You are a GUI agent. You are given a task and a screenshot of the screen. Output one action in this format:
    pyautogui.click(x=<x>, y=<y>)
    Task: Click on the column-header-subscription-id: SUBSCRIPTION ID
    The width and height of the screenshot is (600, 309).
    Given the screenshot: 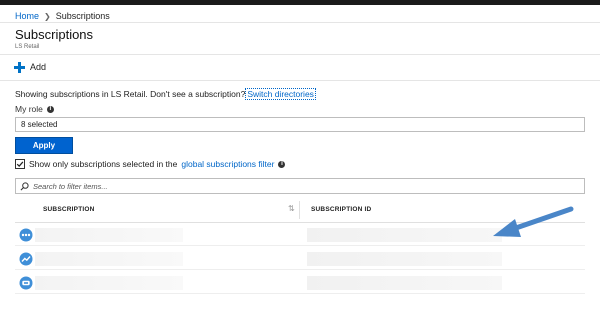 What is the action you would take?
    pyautogui.click(x=341, y=209)
    